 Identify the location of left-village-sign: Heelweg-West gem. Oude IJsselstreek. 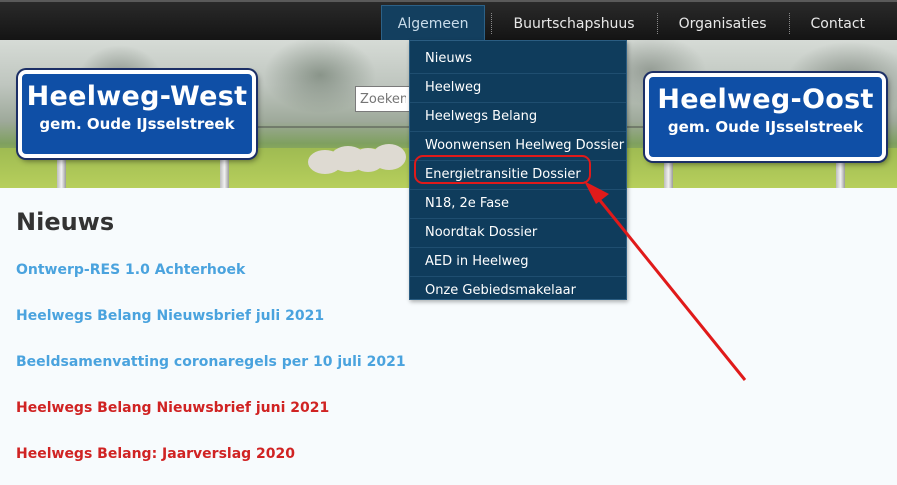
(137, 114).